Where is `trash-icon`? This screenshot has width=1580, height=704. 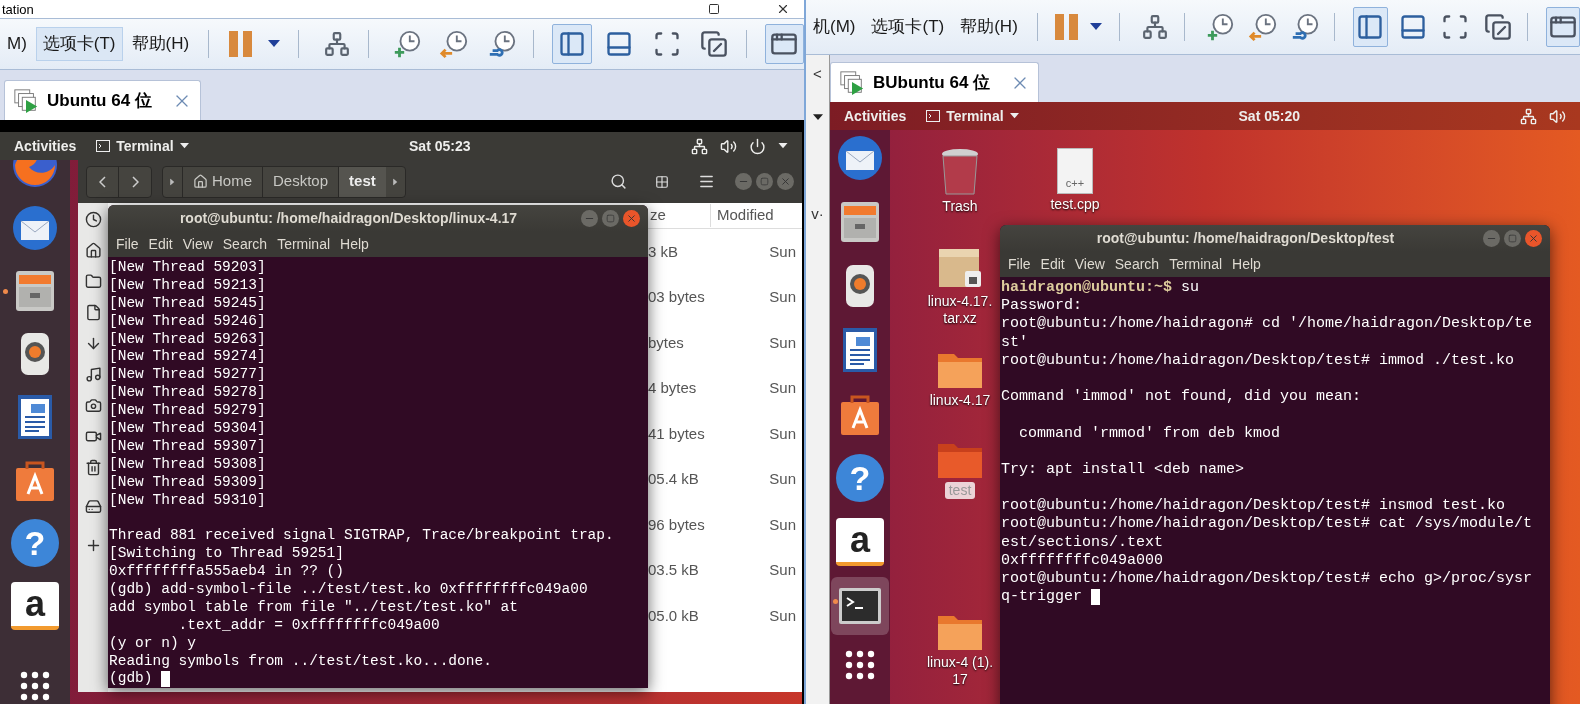
trash-icon is located at coordinates (93, 467).